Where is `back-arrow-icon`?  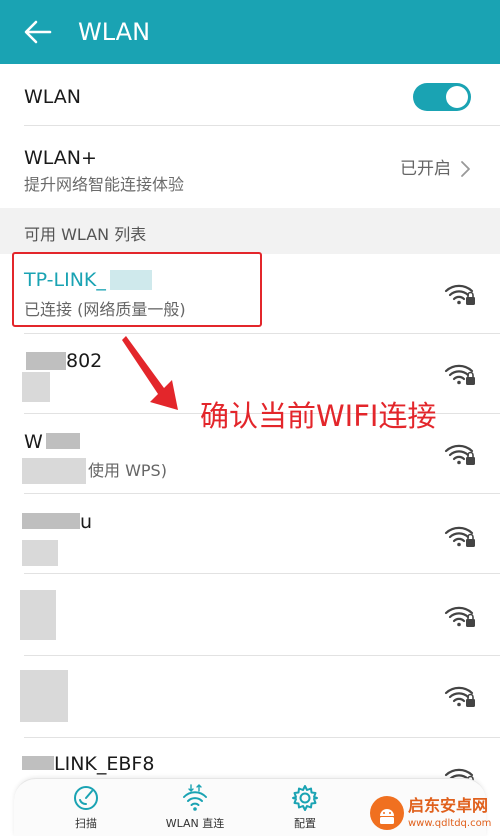
back-arrow-icon is located at coordinates (38, 32).